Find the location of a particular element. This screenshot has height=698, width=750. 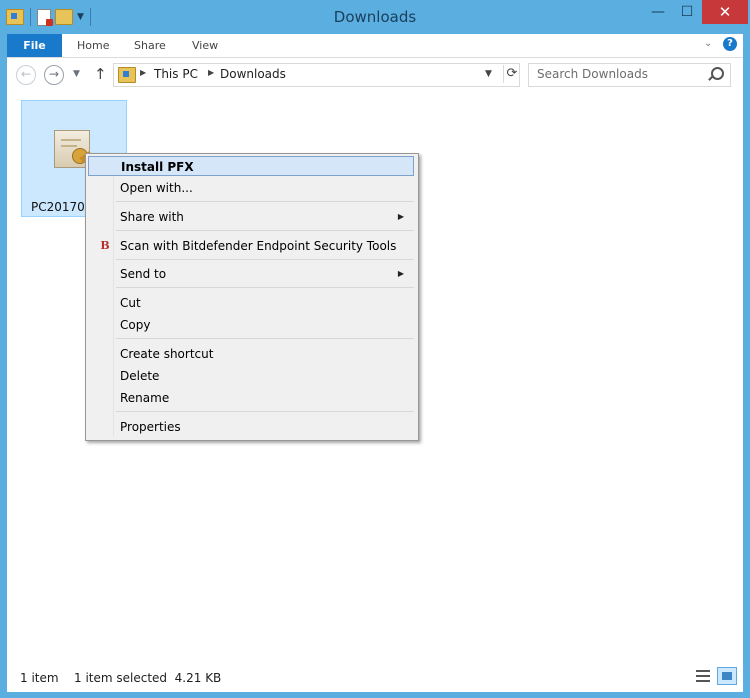

breadcrumb-this-pc: This PC is located at coordinates (176, 74).